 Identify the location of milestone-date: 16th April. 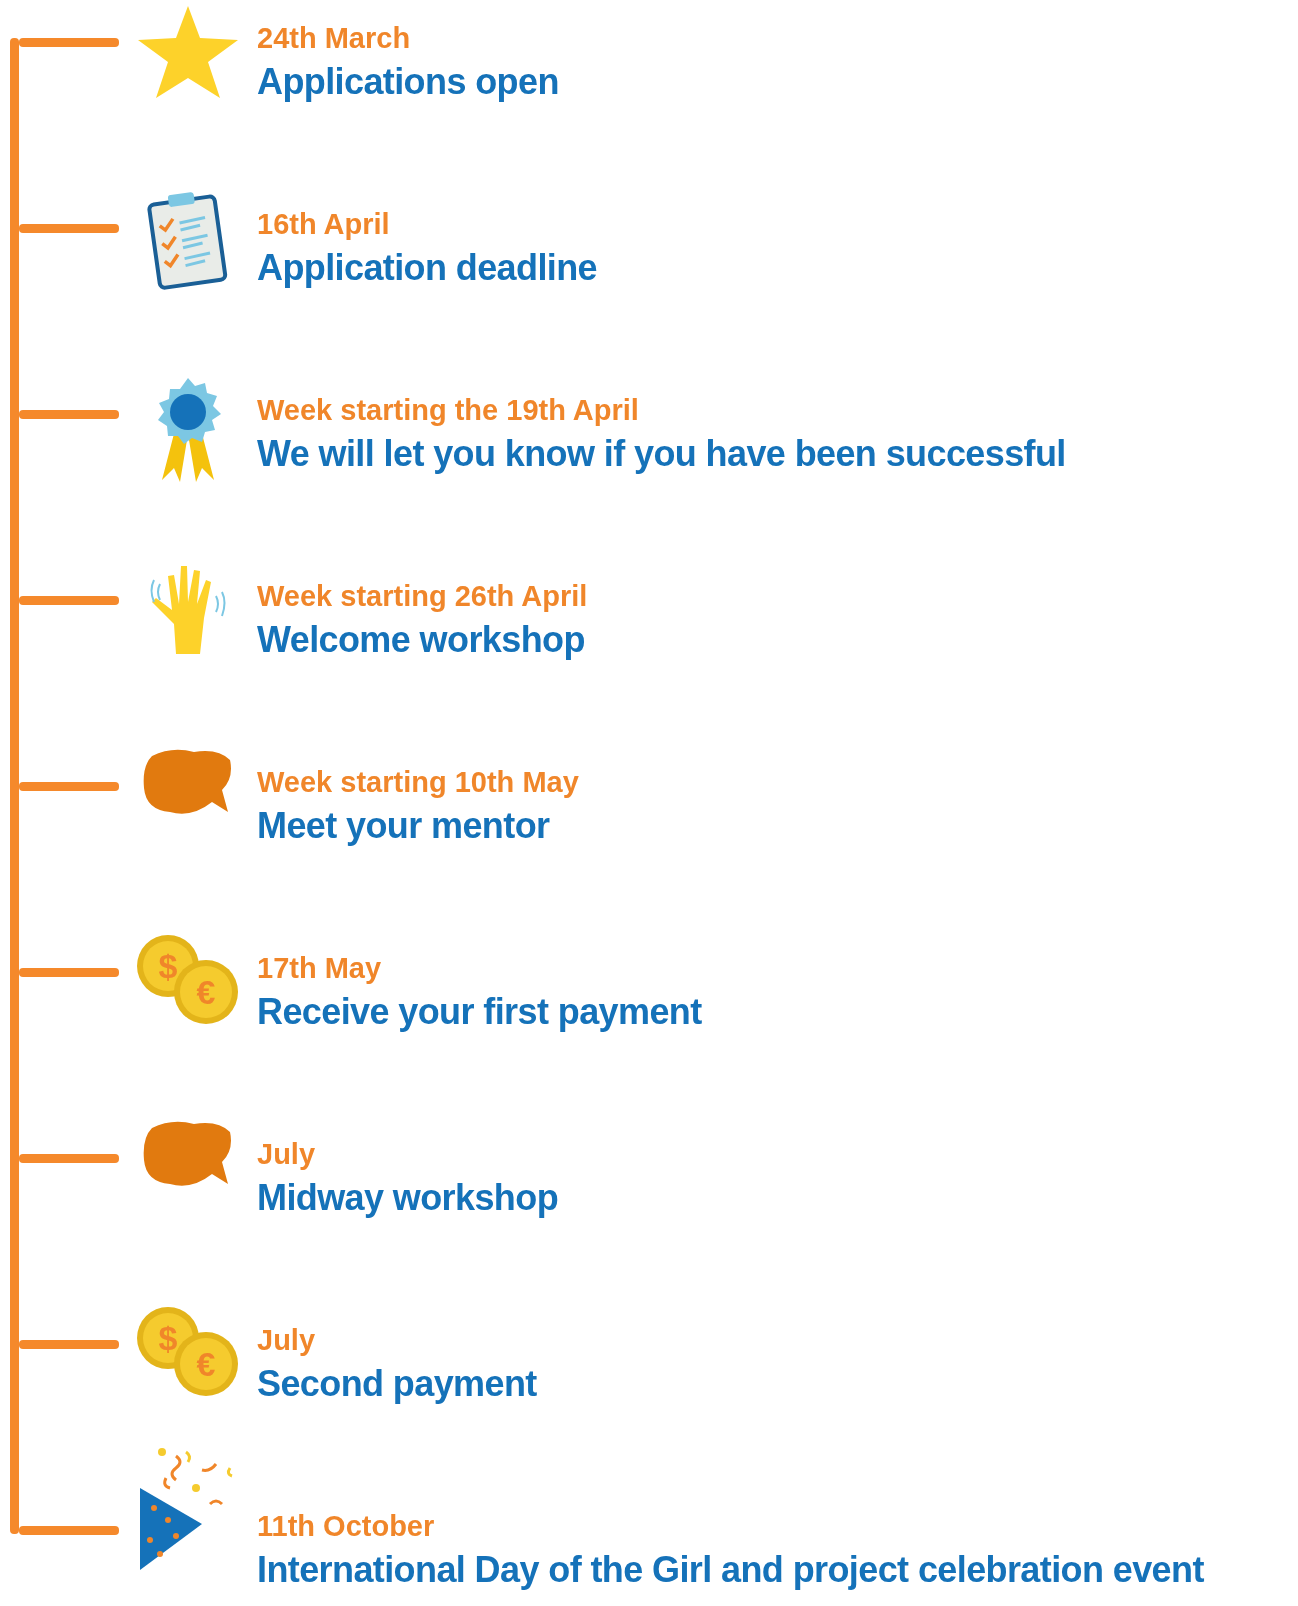
(324, 224).